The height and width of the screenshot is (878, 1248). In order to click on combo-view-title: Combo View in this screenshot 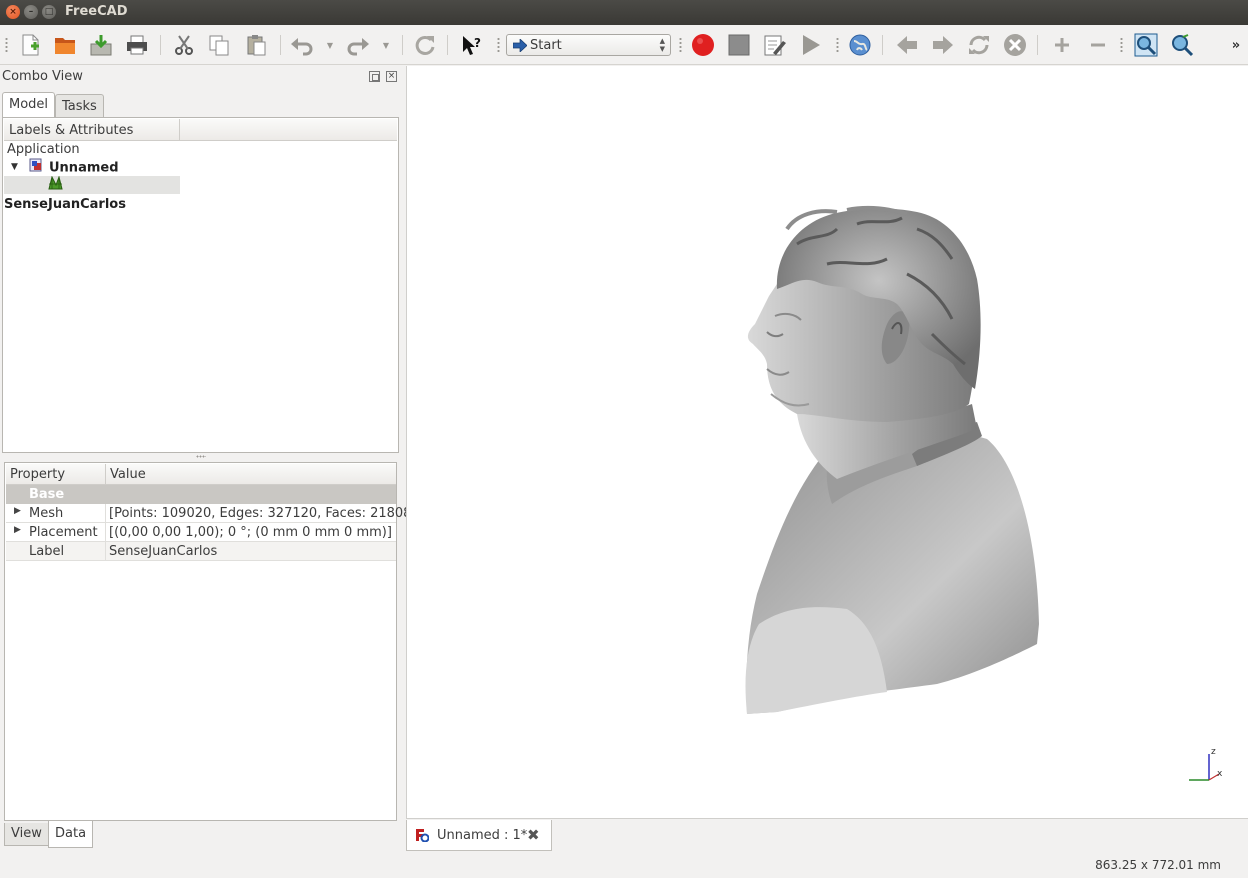, I will do `click(42, 76)`.